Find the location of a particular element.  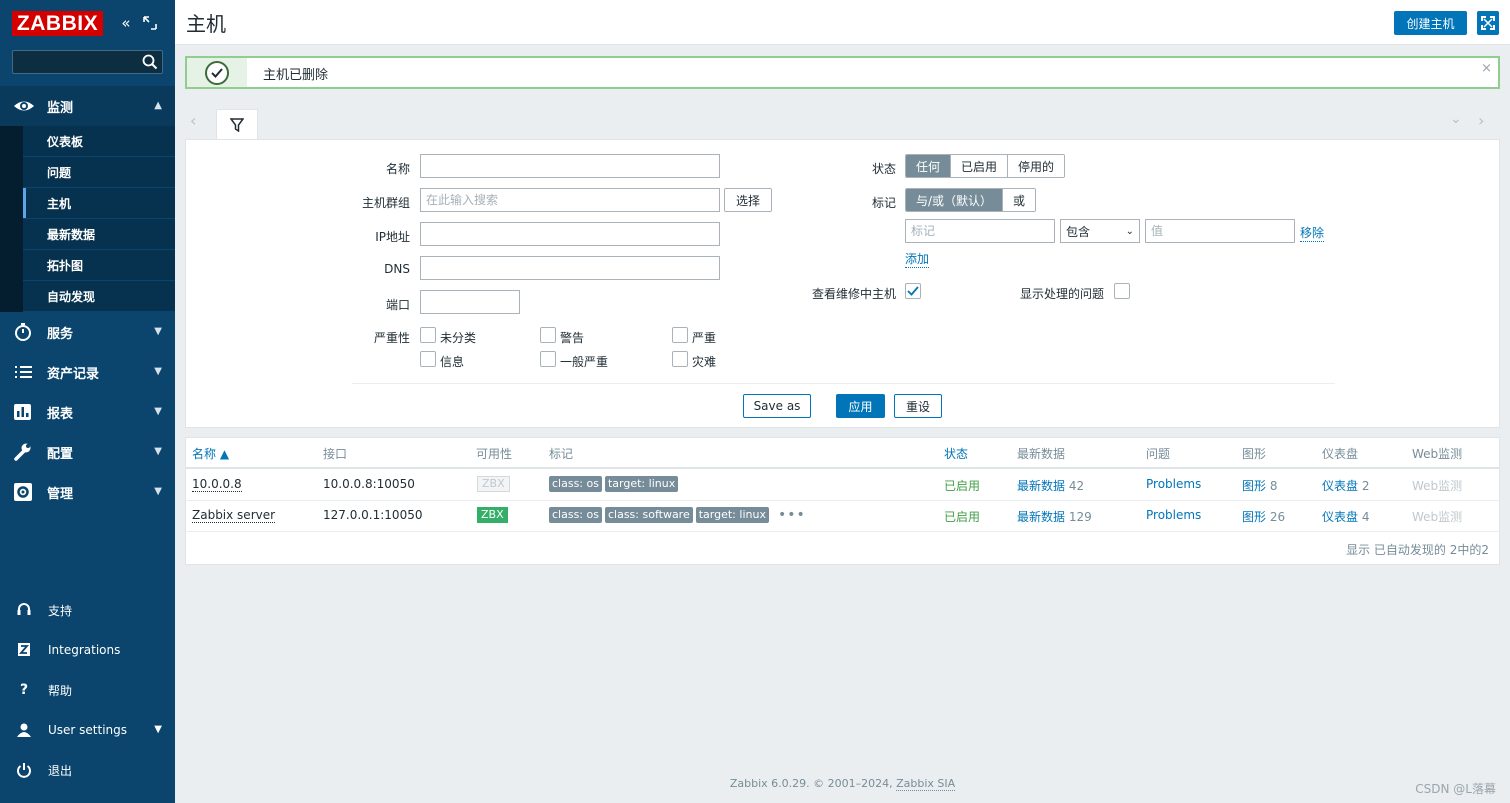

search-input is located at coordinates (75, 62).